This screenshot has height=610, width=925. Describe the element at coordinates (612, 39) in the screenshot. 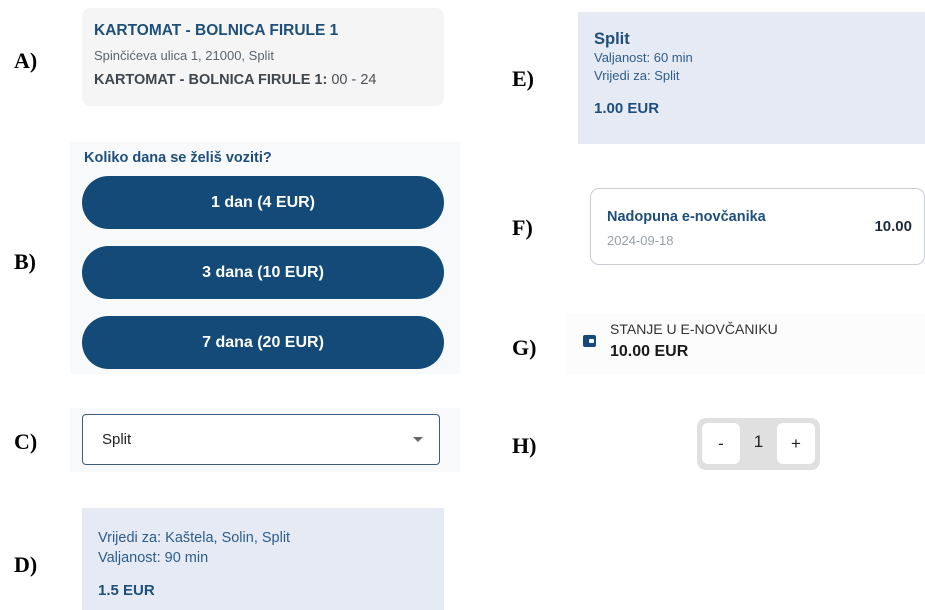

I see `ticket-title: Split` at that location.